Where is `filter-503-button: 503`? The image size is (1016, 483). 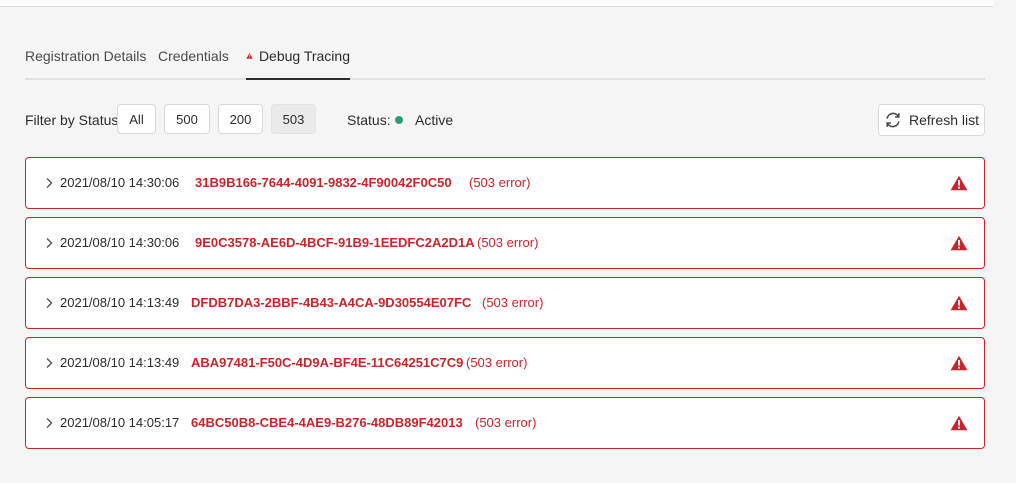 filter-503-button: 503 is located at coordinates (293, 119).